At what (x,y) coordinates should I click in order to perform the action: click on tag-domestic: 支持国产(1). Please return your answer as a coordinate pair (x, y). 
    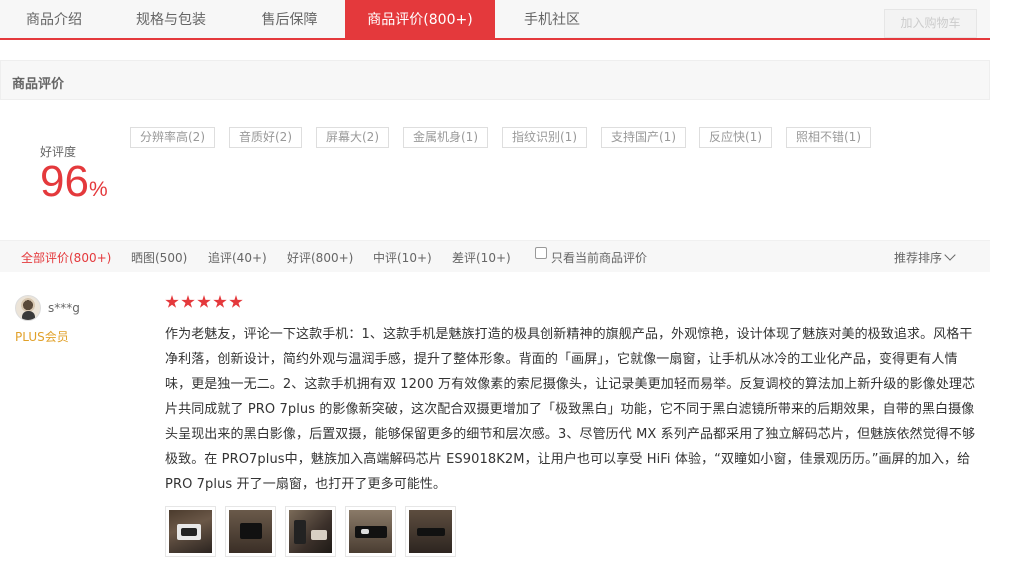
    Looking at the image, I should click on (643, 137).